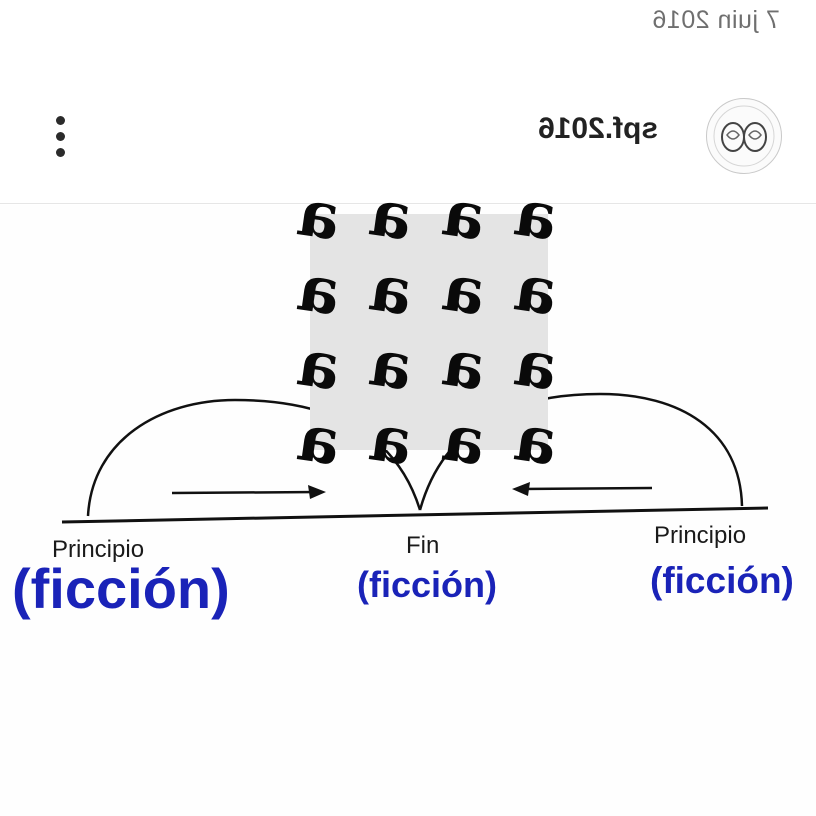 Image resolution: width=816 pixels, height=816 pixels. Describe the element at coordinates (427, 584) in the screenshot. I see `annotation-ficcion-center: (ficción)` at that location.